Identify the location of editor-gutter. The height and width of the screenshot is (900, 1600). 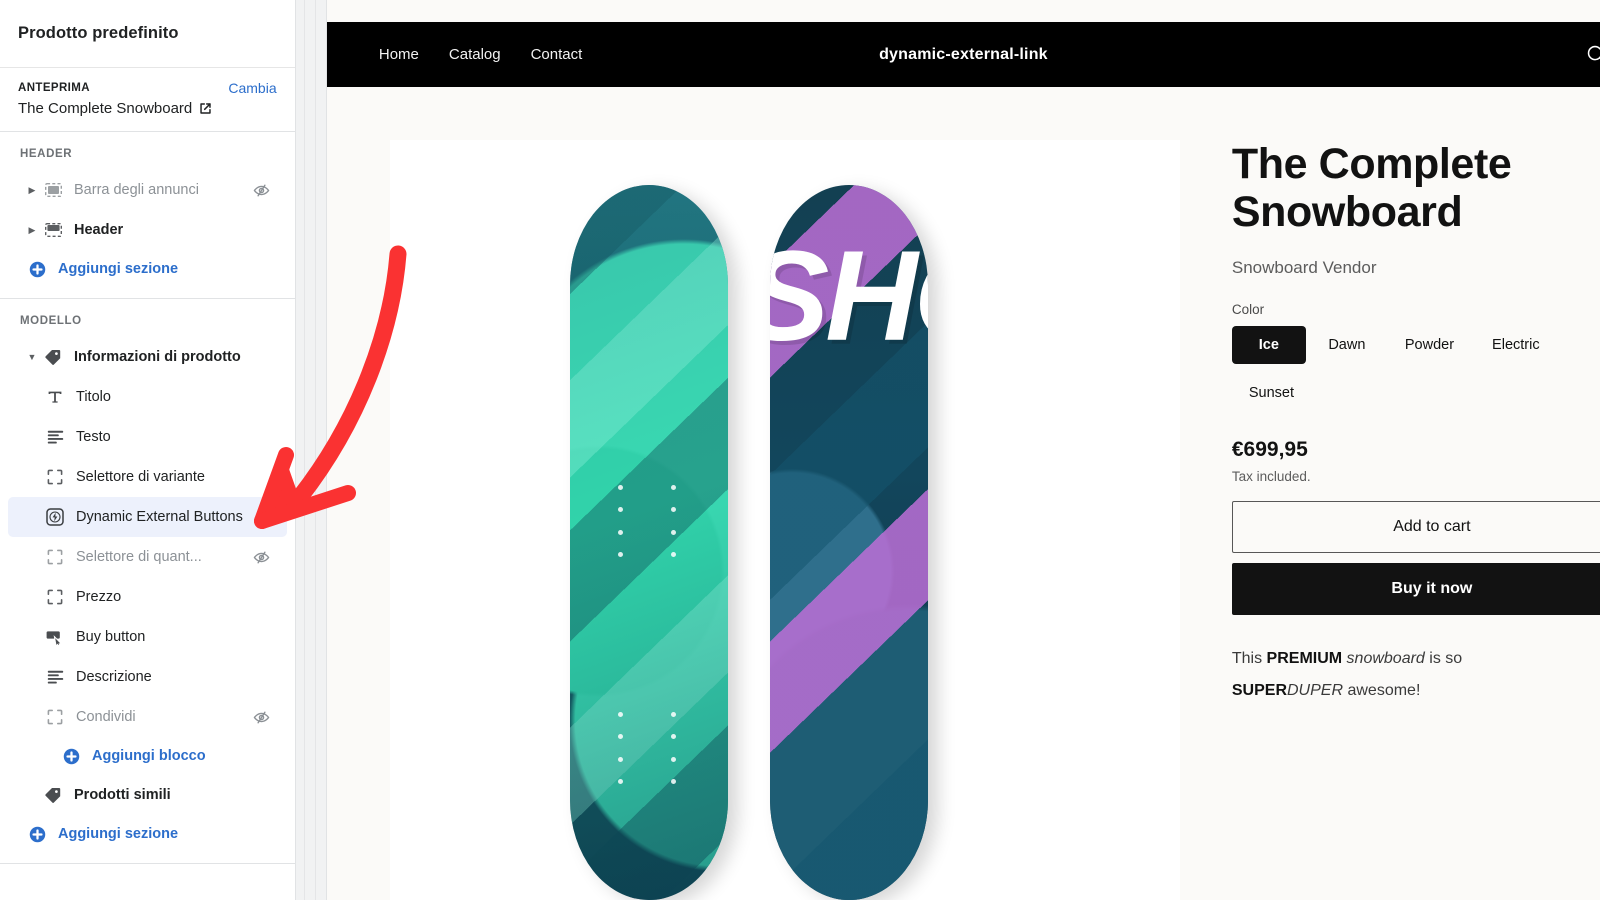
(311, 450).